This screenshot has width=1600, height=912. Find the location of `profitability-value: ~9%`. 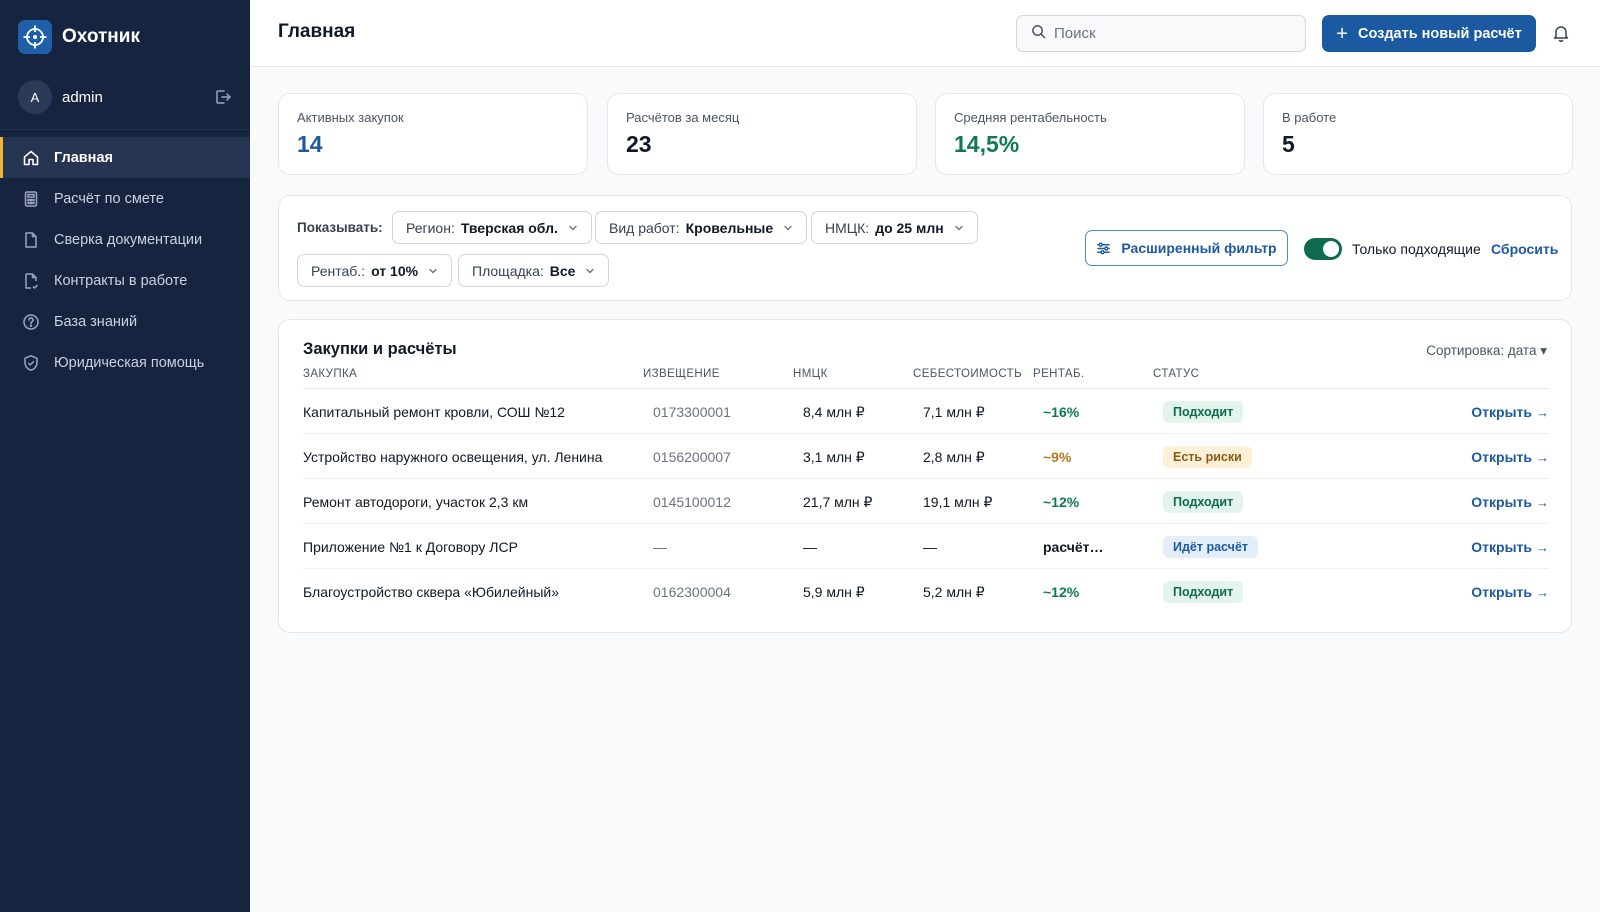

profitability-value: ~9% is located at coordinates (1057, 457).